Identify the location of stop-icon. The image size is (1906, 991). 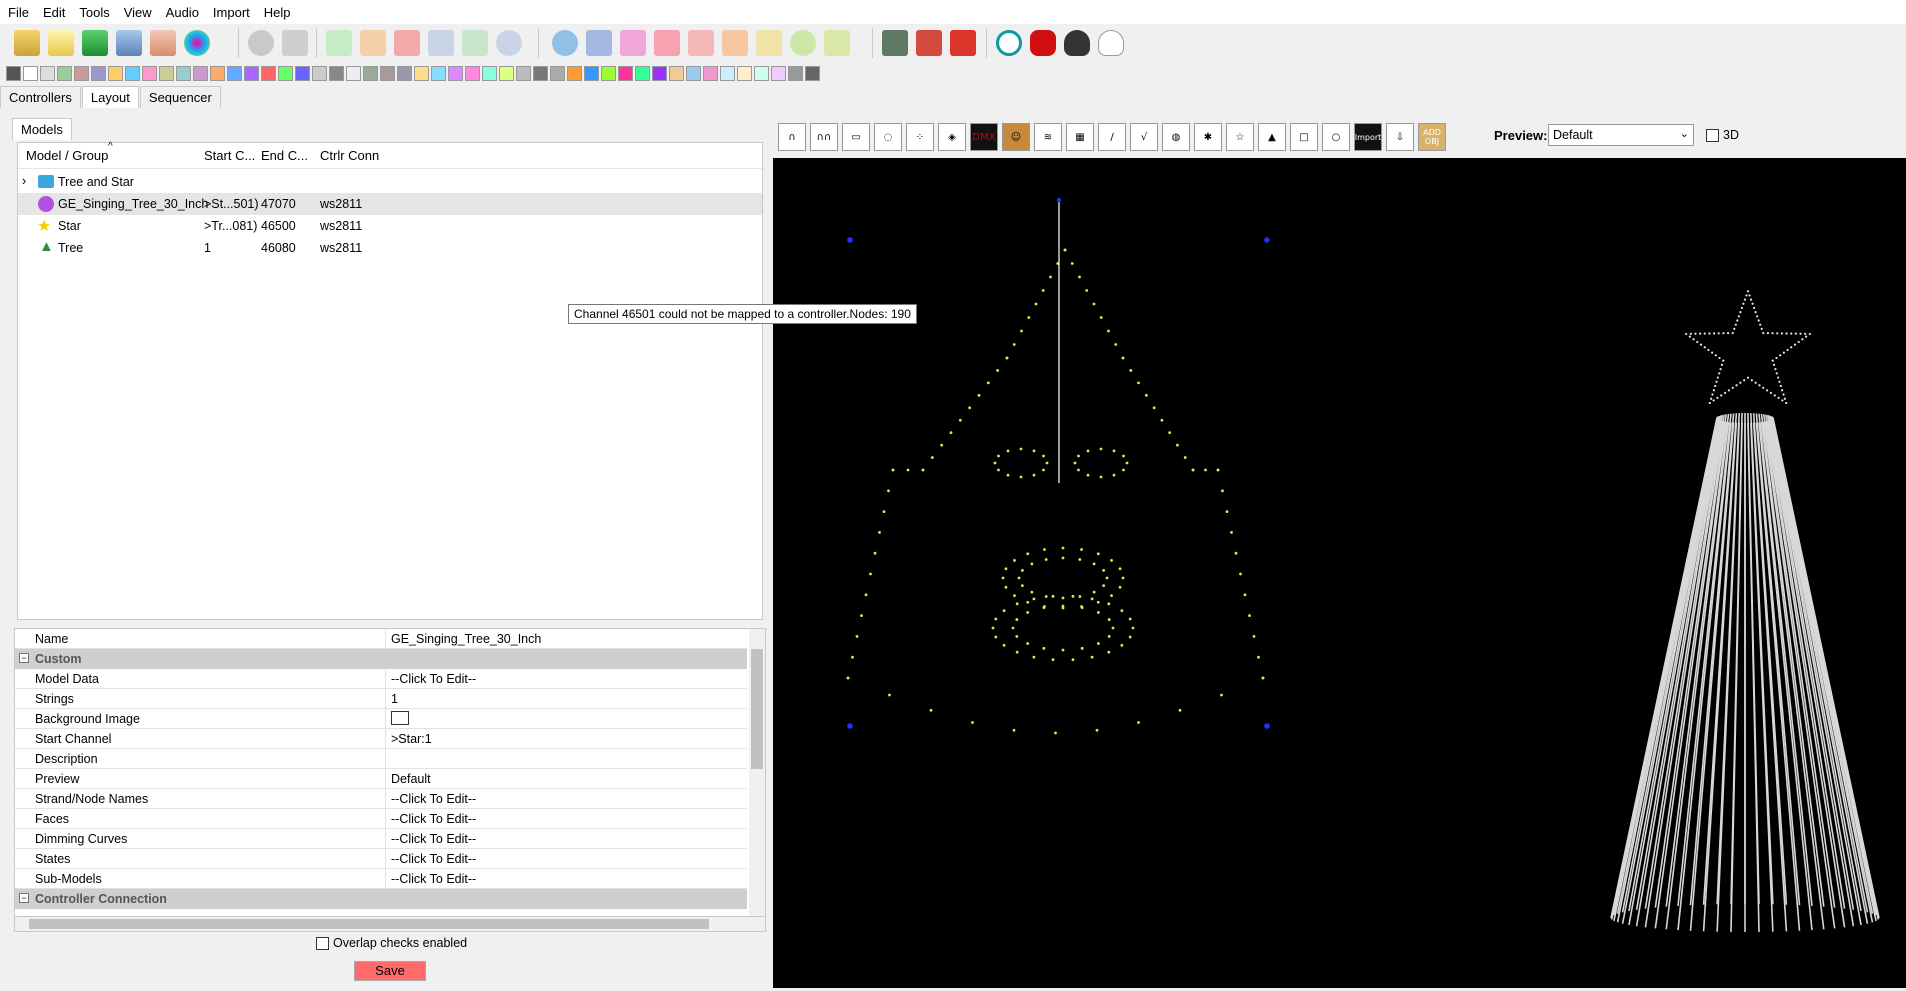
(407, 43).